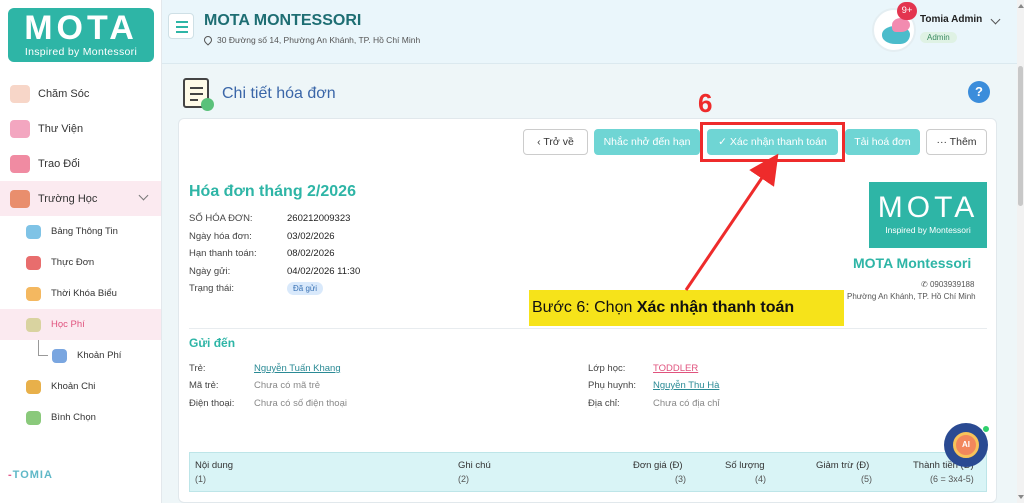 This screenshot has width=1024, height=503. I want to click on sent-date-value: 04/02/2026 11:30, so click(324, 271).